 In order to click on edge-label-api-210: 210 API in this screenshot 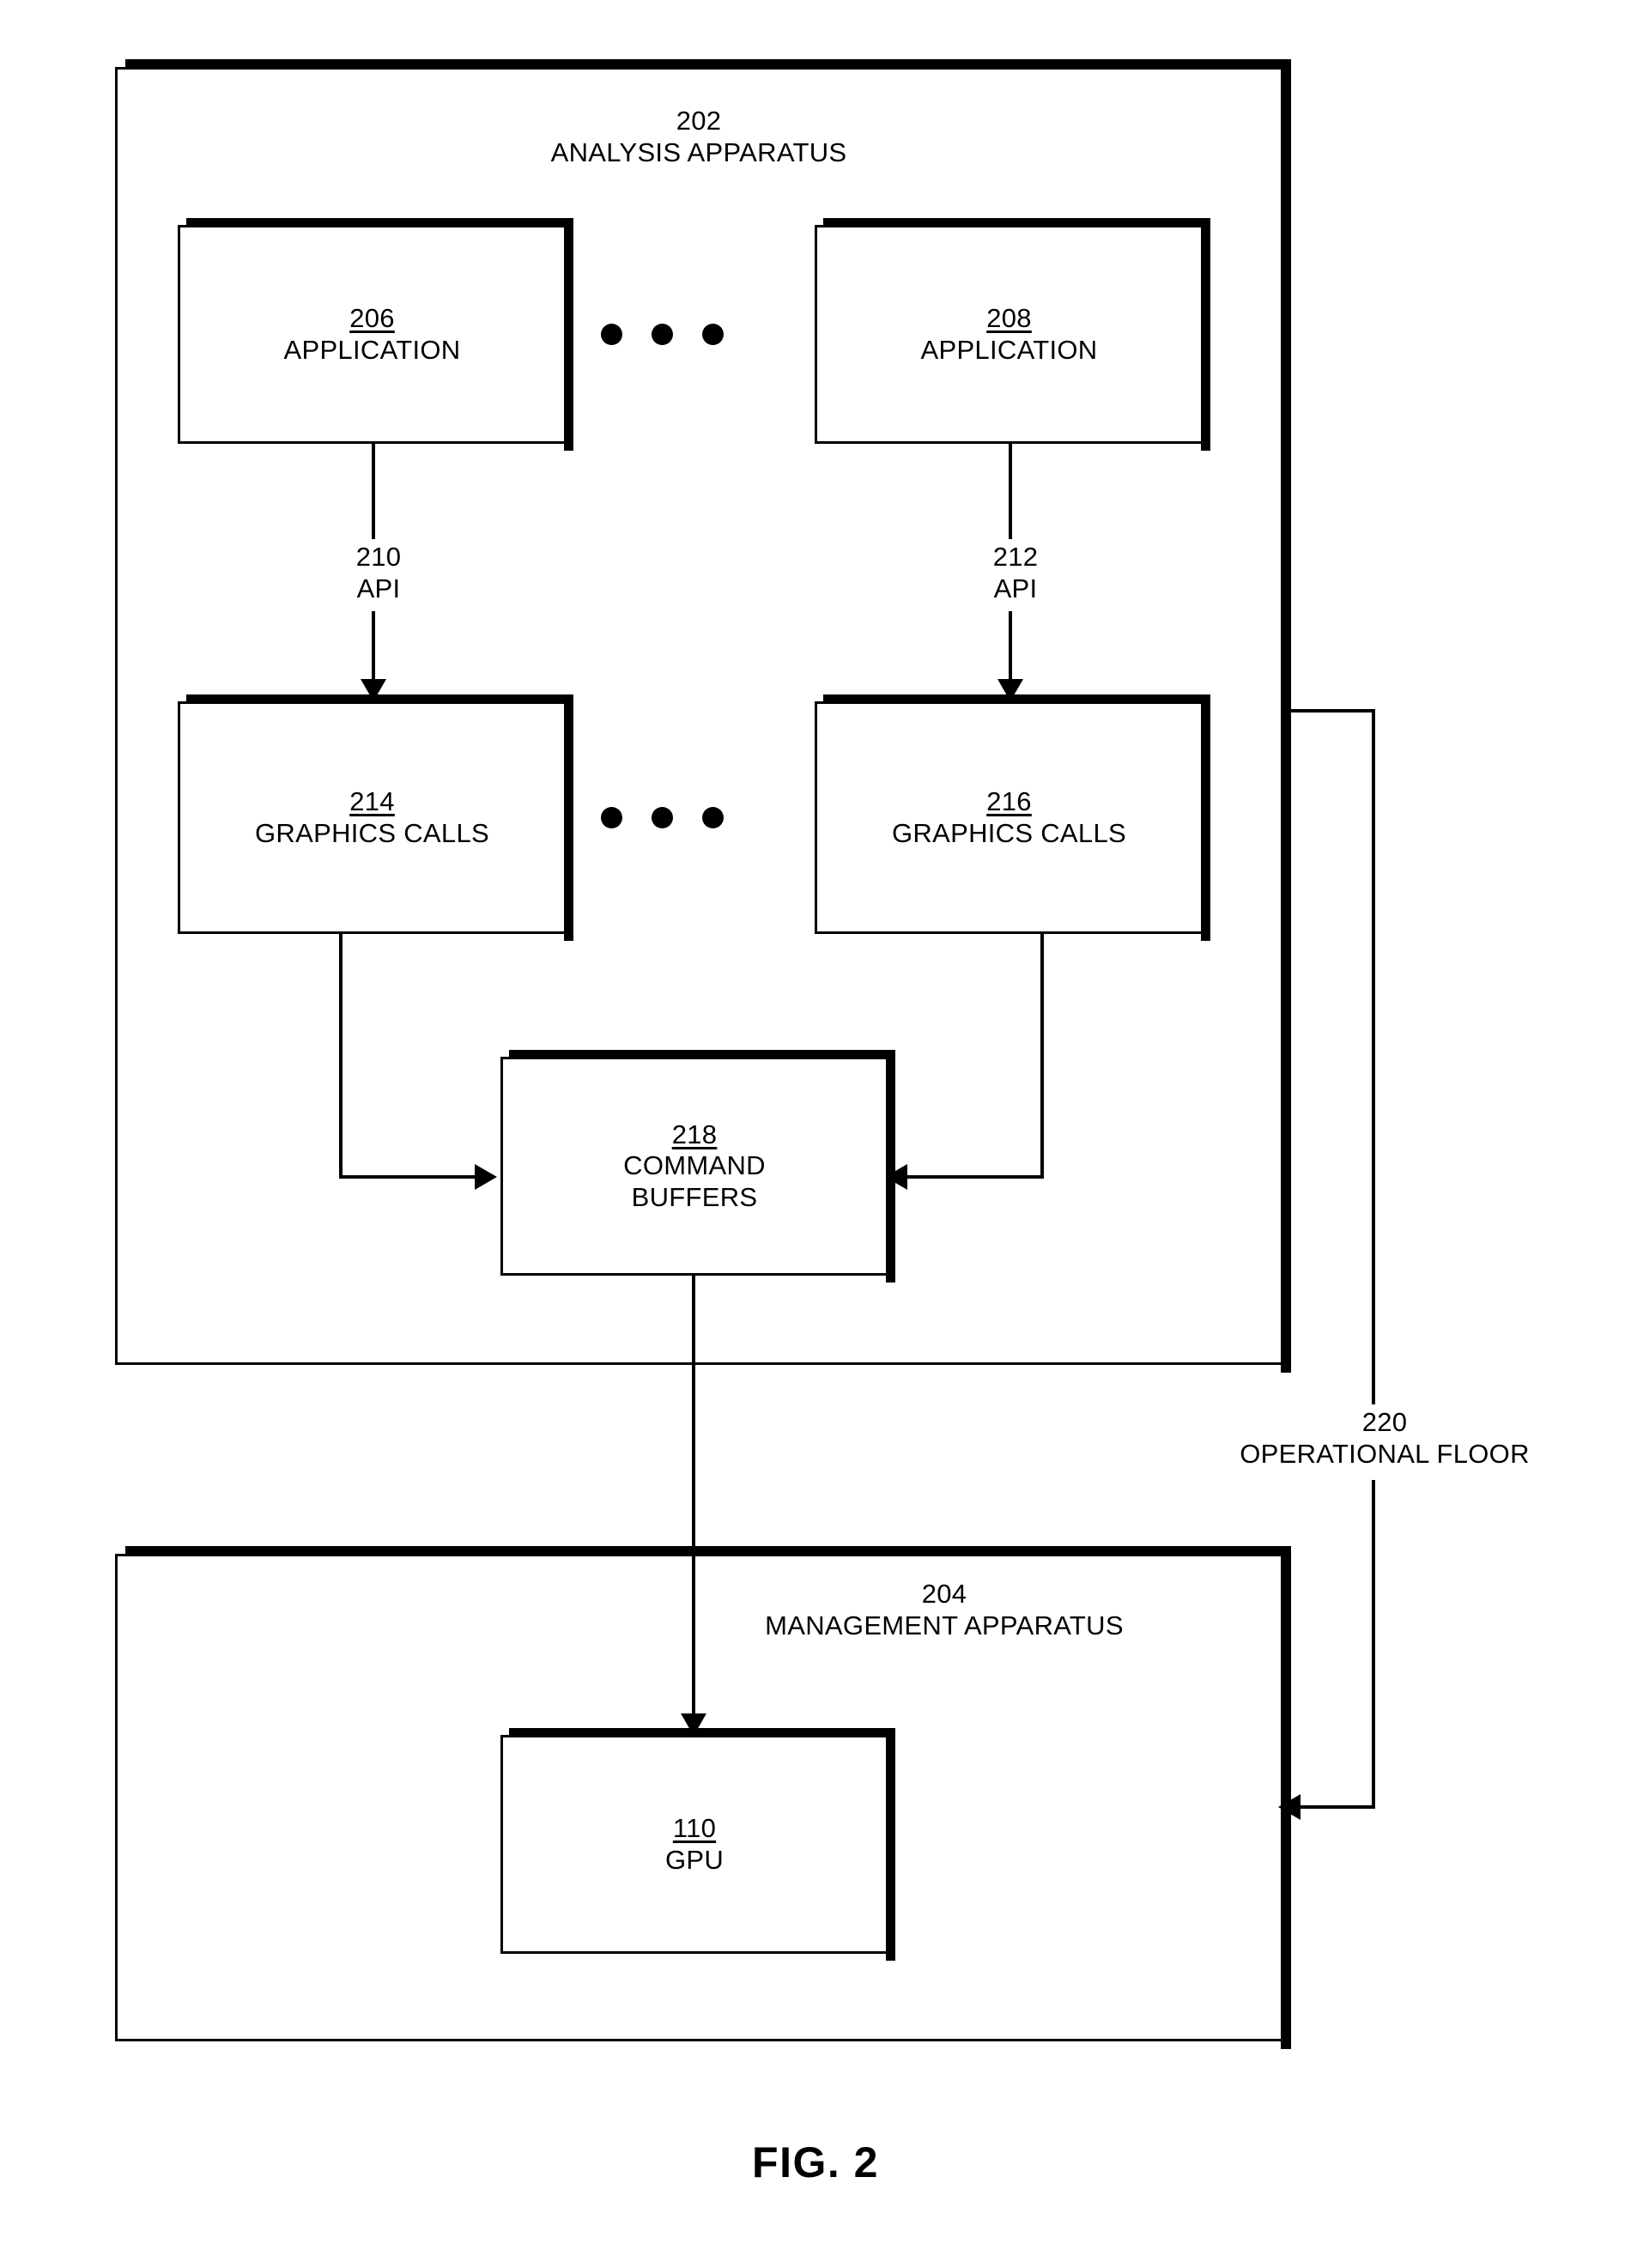, I will do `click(378, 573)`.